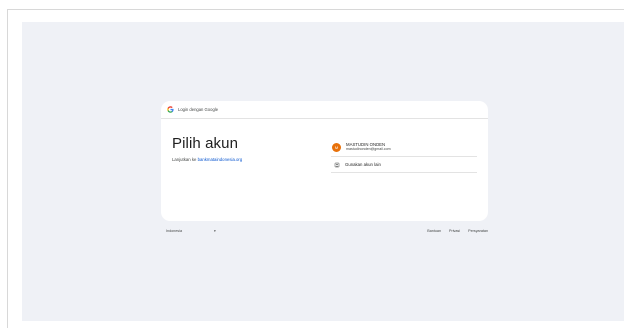  I want to click on language-label: Indonesia, so click(174, 231).